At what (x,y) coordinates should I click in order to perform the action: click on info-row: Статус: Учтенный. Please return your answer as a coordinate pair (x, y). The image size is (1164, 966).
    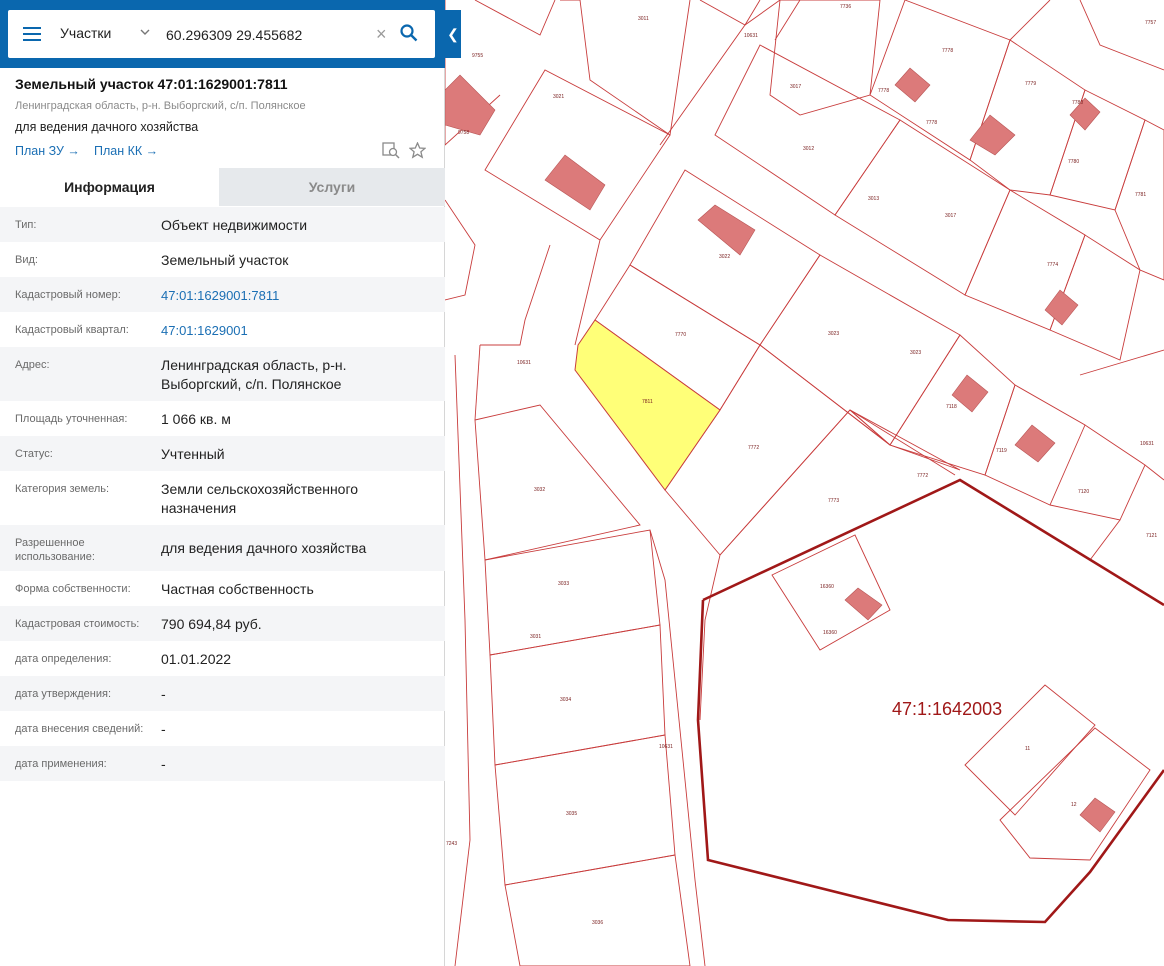
    Looking at the image, I should click on (222, 453).